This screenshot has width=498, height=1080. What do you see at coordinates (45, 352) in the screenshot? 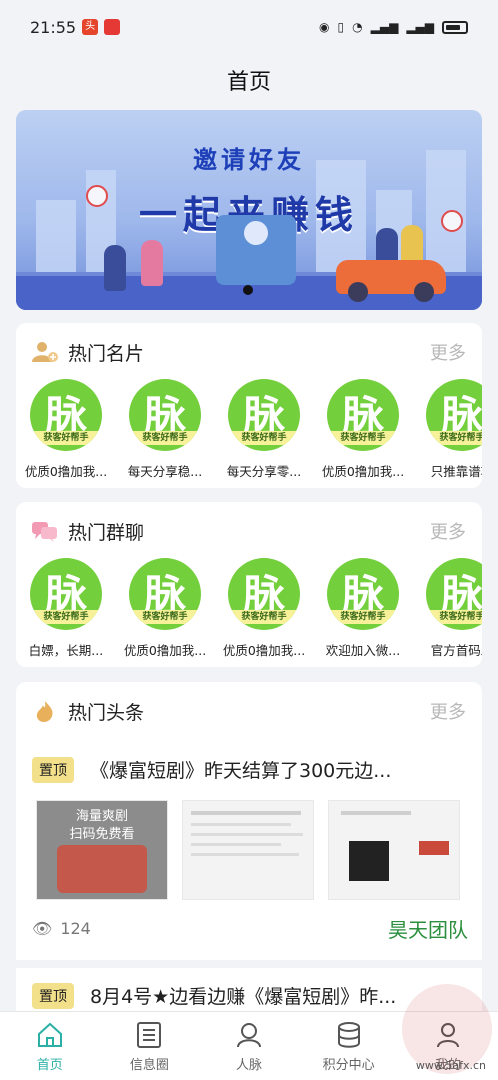
I see `user-add-icon` at bounding box center [45, 352].